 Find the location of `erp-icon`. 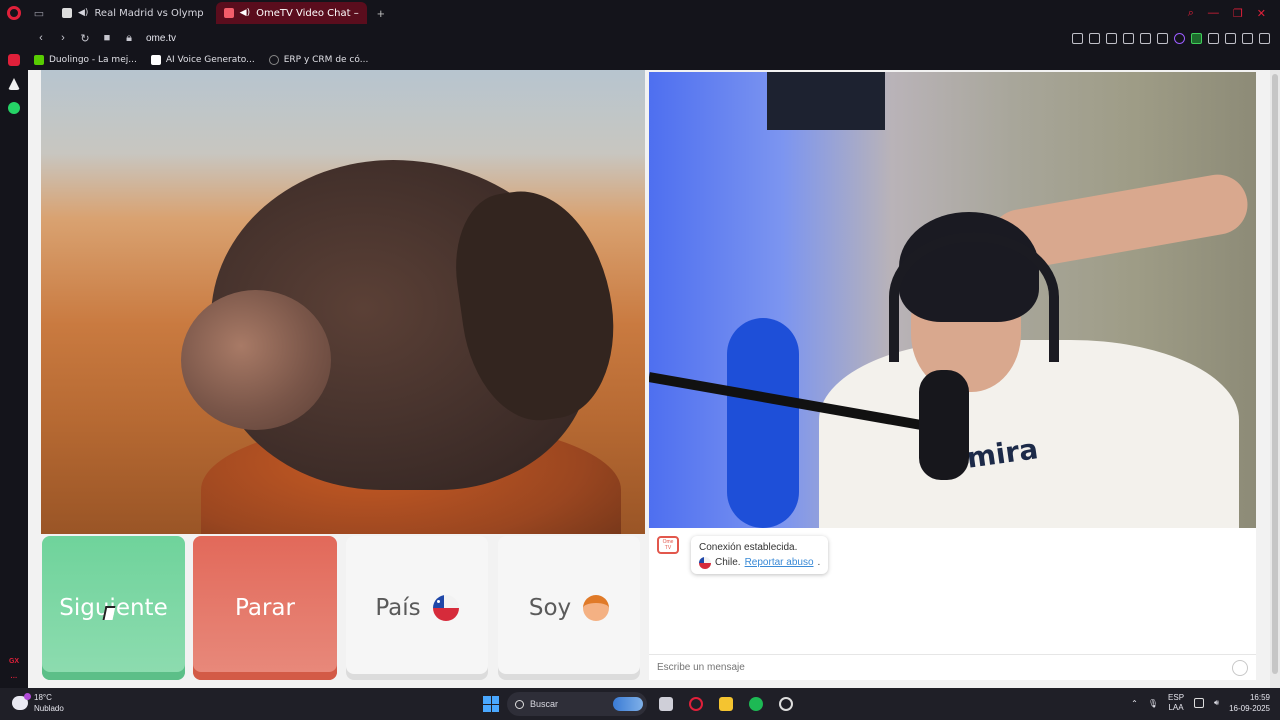

erp-icon is located at coordinates (273, 60).